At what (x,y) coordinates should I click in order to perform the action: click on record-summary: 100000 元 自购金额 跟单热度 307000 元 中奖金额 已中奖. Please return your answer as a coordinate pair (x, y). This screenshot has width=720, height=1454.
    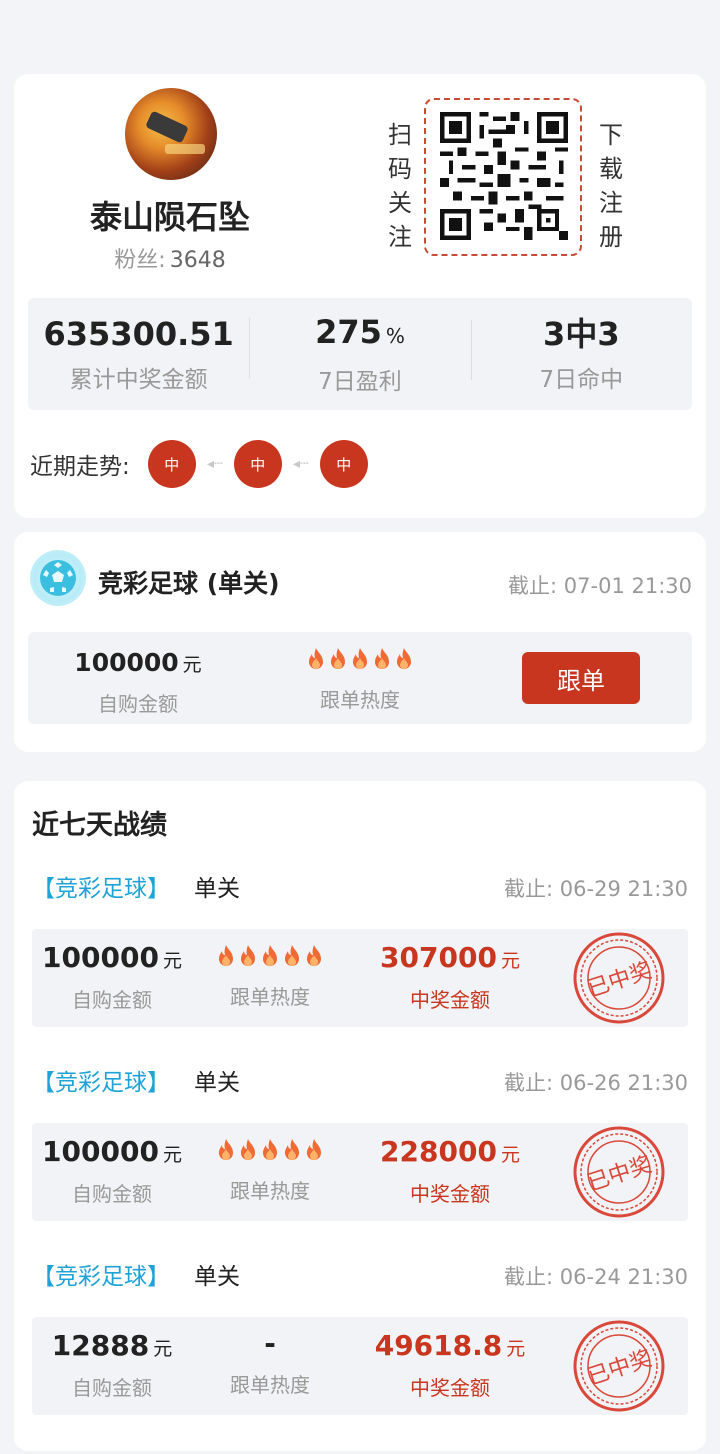
    Looking at the image, I should click on (360, 978).